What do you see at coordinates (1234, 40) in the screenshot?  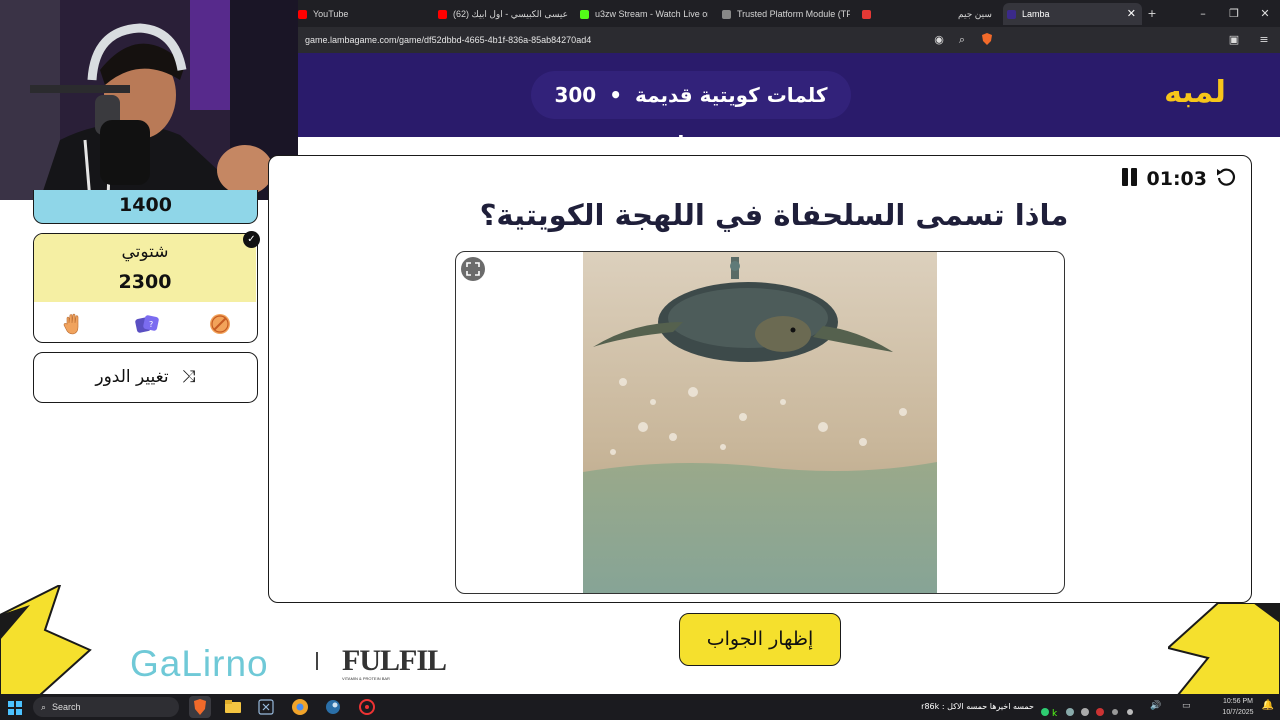 I see `sidebar-icon: ▣` at bounding box center [1234, 40].